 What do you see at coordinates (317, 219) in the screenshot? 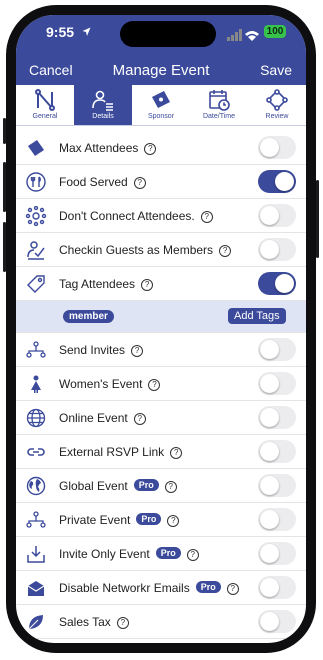
I see `power-button` at bounding box center [317, 219].